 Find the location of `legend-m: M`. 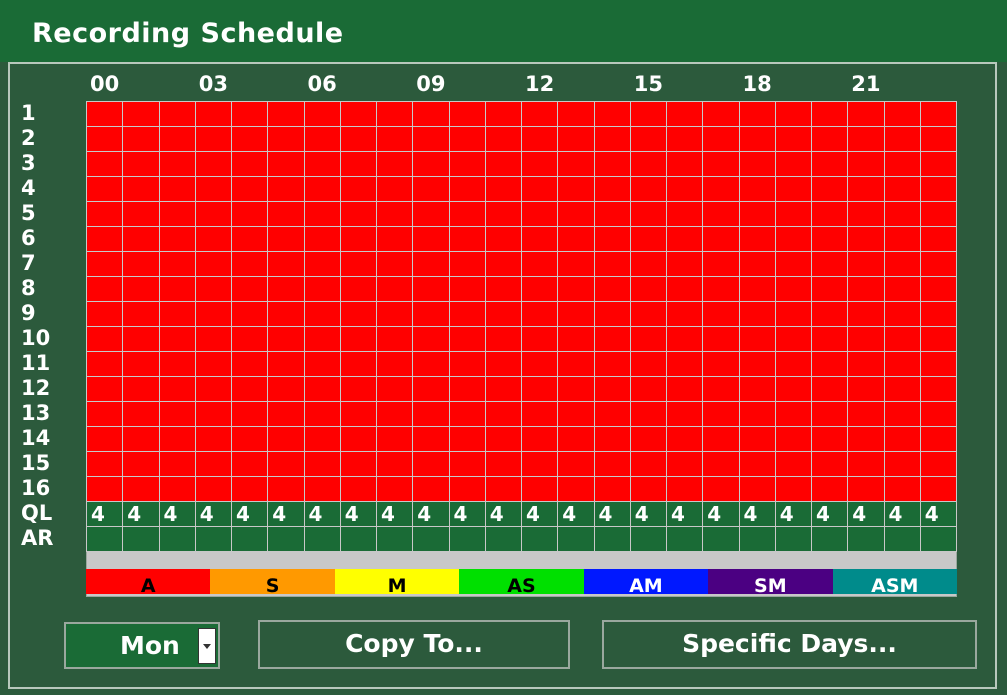

legend-m: M is located at coordinates (397, 581).